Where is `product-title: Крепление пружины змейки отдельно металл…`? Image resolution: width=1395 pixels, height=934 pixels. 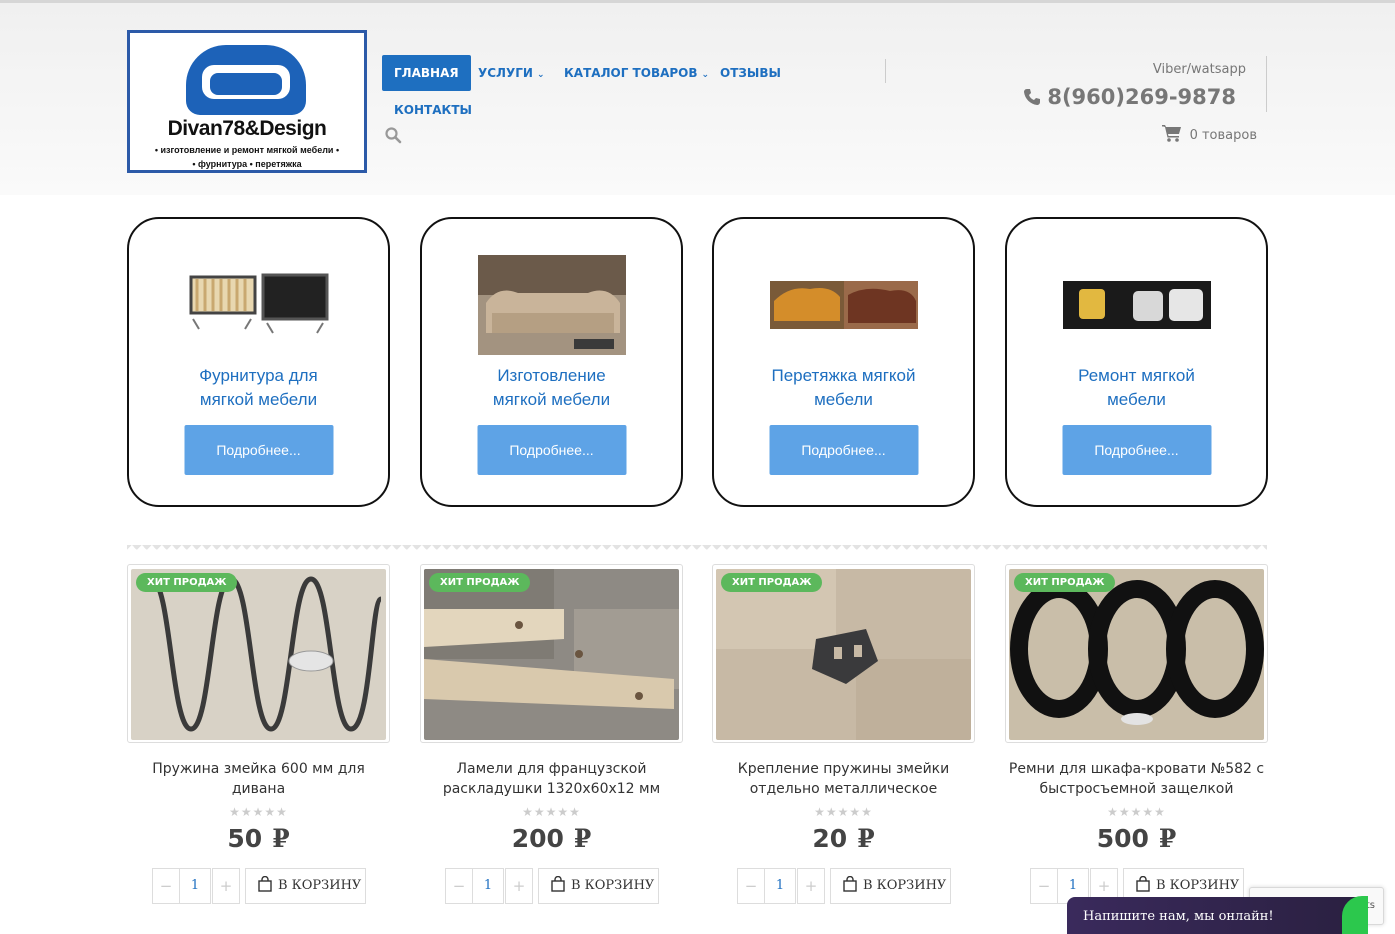 product-title: Крепление пружины змейки отдельно металл… is located at coordinates (843, 779).